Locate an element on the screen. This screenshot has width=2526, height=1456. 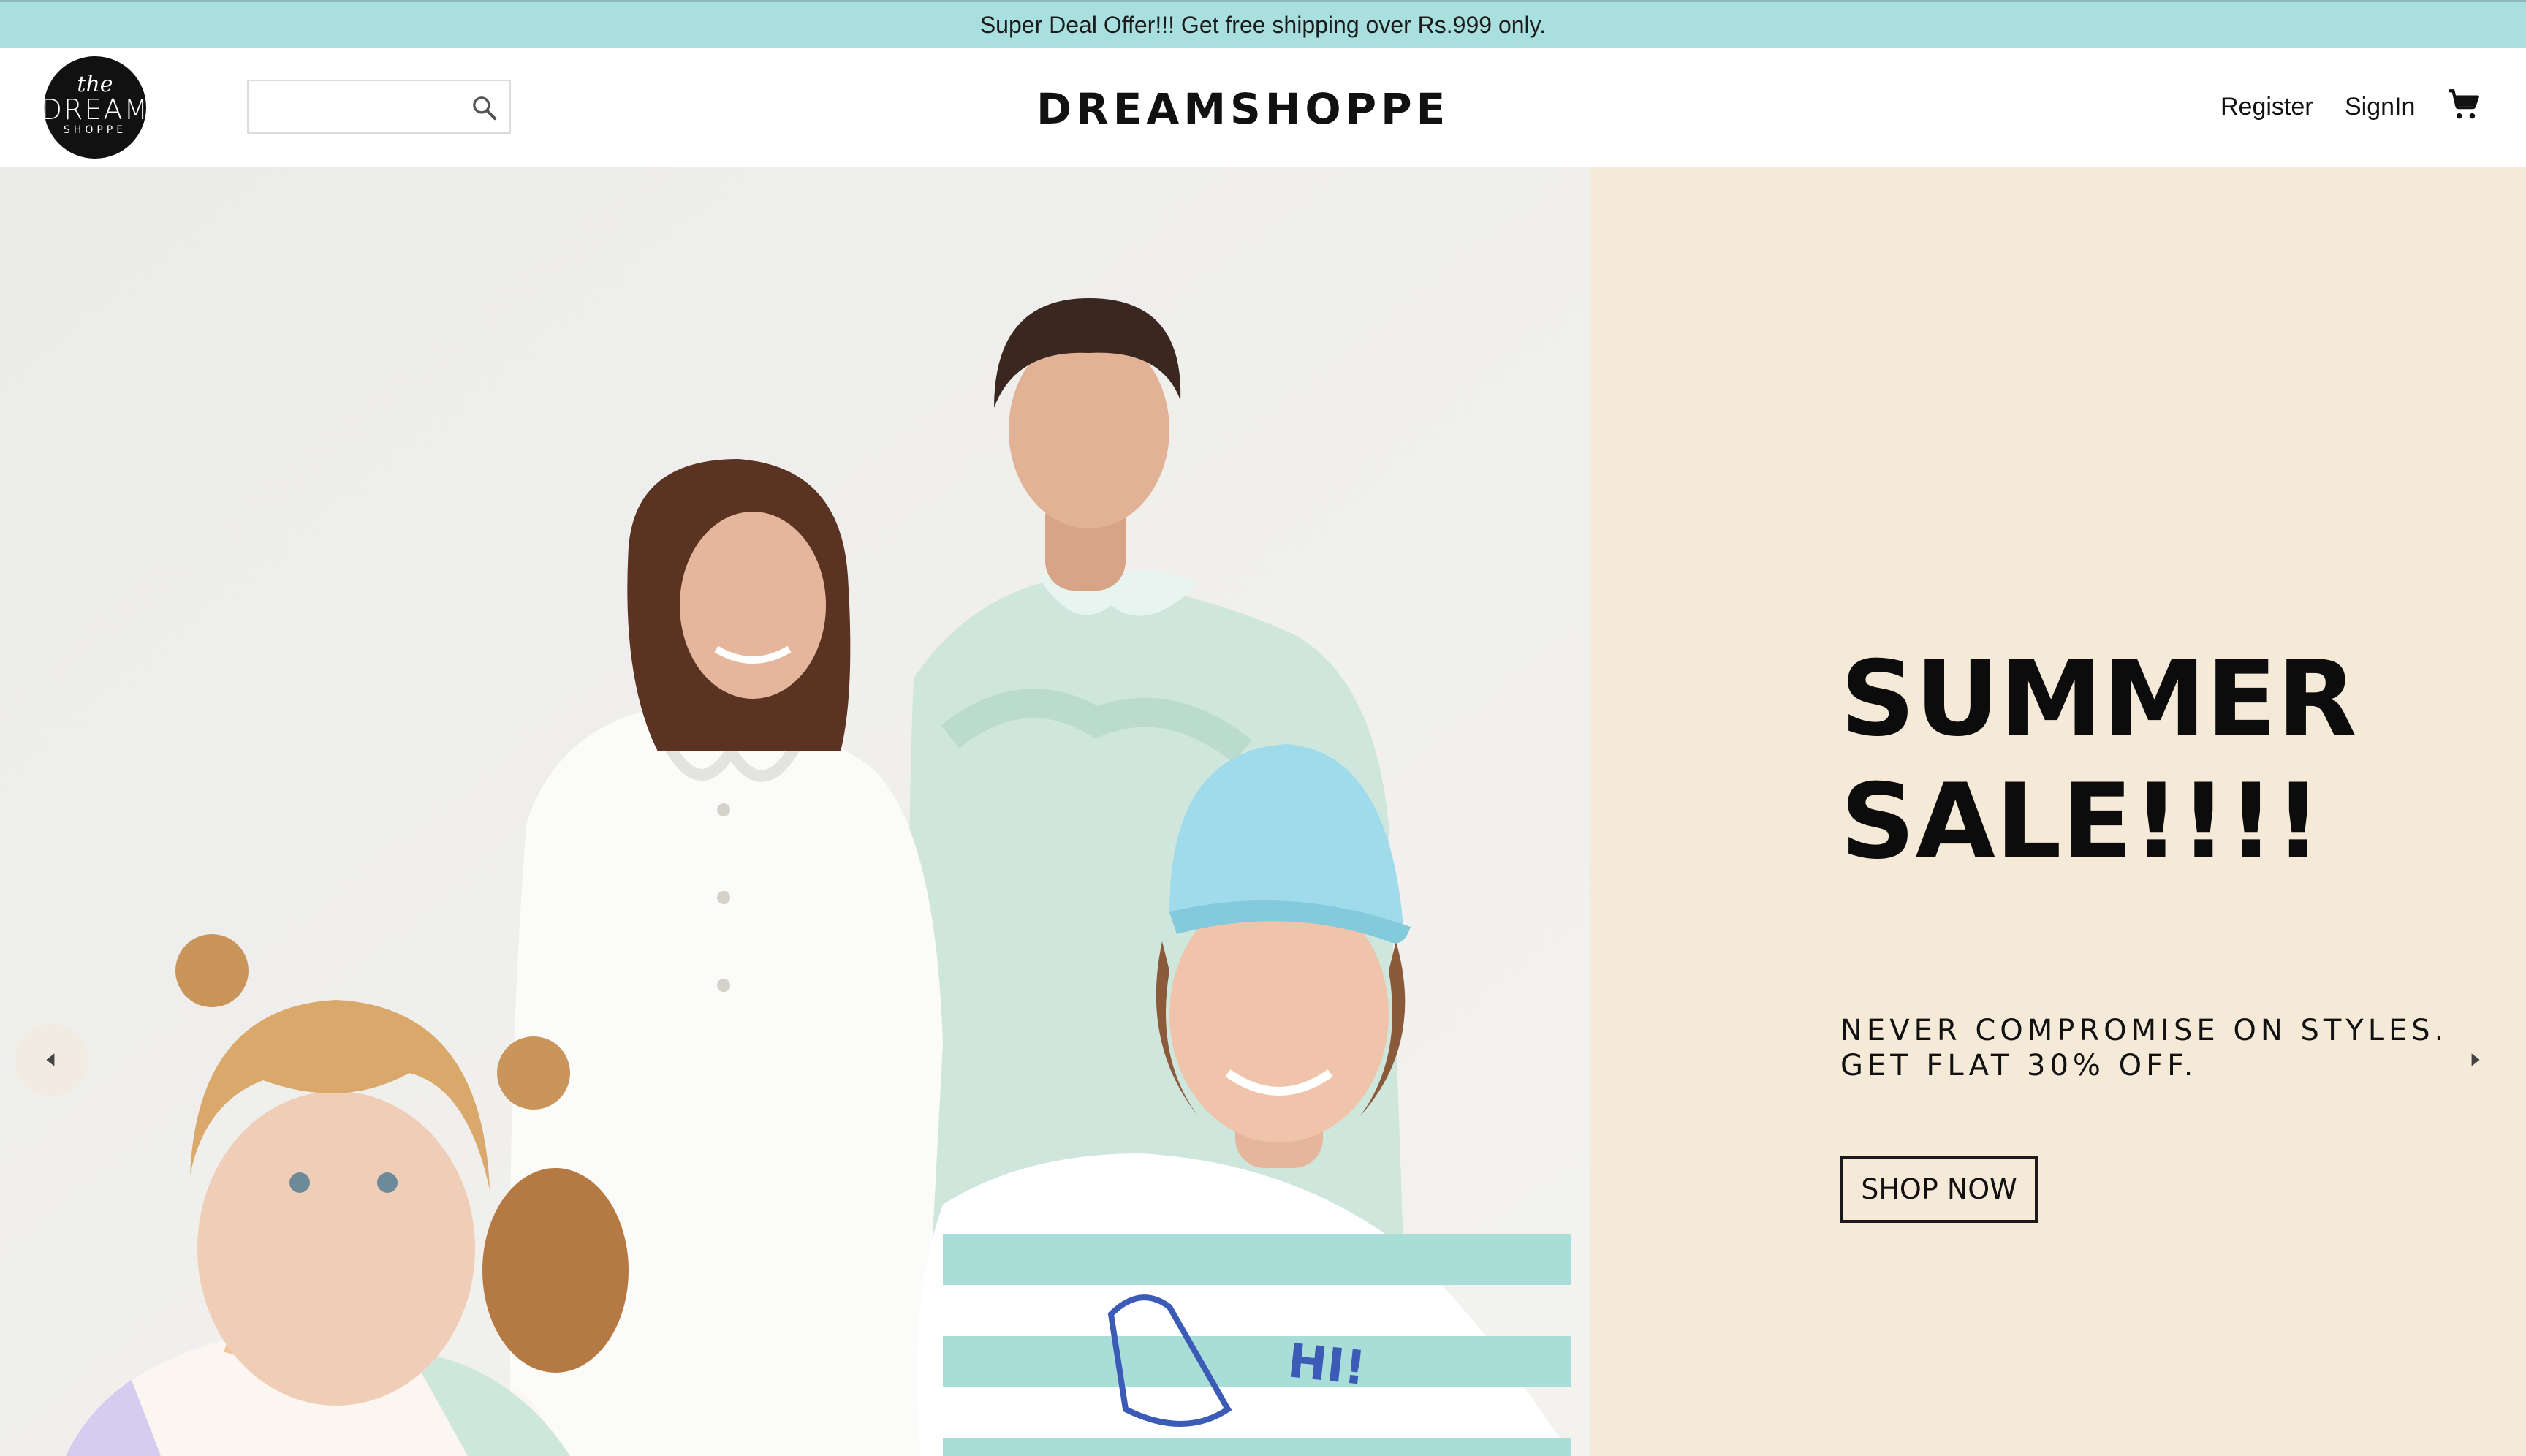
site-logo: the DREAM SHOPPE is located at coordinates (95, 107).